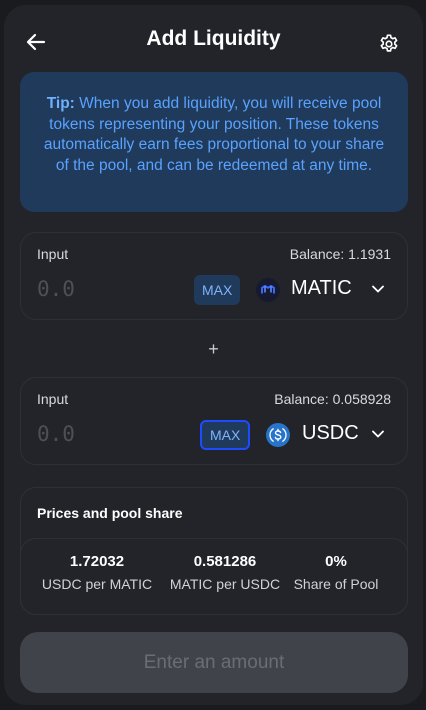 This screenshot has height=710, width=426. I want to click on input-panel-matic: Input Balance: 1.1931 MAX MATIC, so click(214, 276).